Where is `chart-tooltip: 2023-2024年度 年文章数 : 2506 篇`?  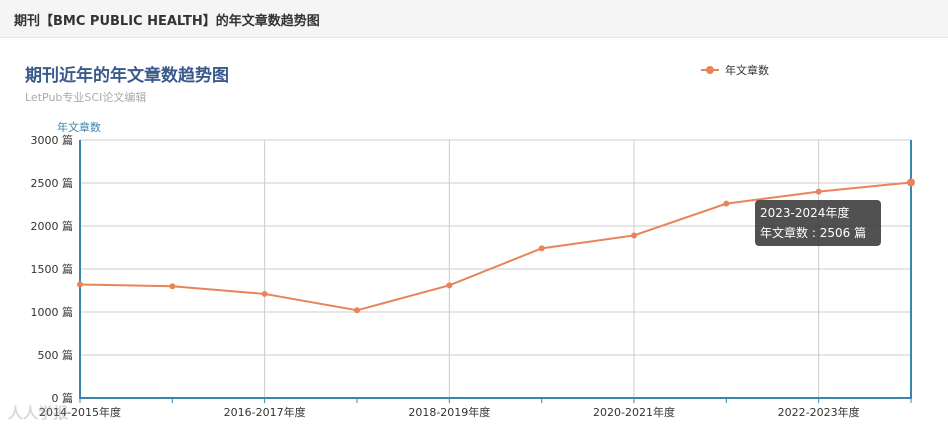
chart-tooltip: 2023-2024年度 年文章数 : 2506 篇 is located at coordinates (818, 223).